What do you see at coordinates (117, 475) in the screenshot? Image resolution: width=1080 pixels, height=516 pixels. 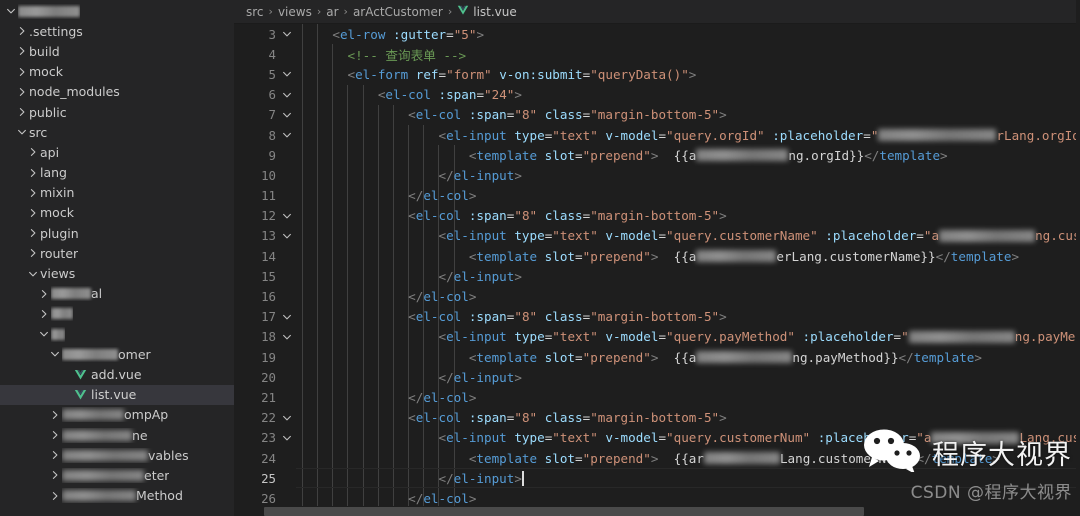 I see `folder-item-eter: eter` at bounding box center [117, 475].